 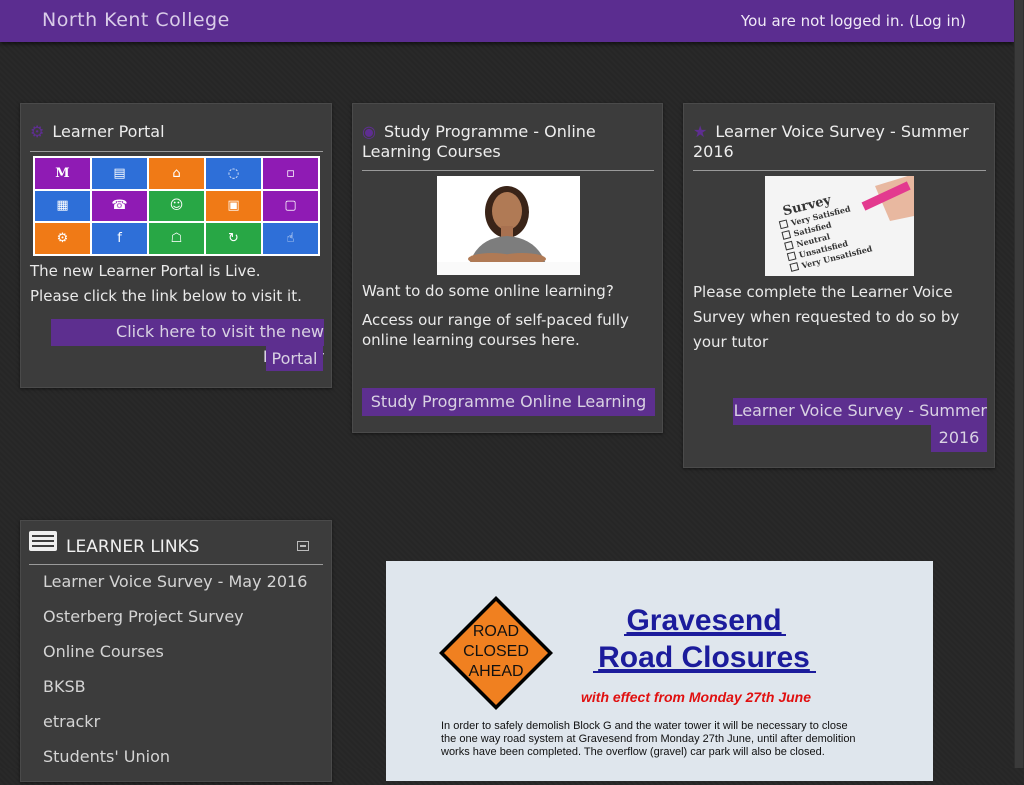 I want to click on tile-icon: ▦, so click(x=62, y=206).